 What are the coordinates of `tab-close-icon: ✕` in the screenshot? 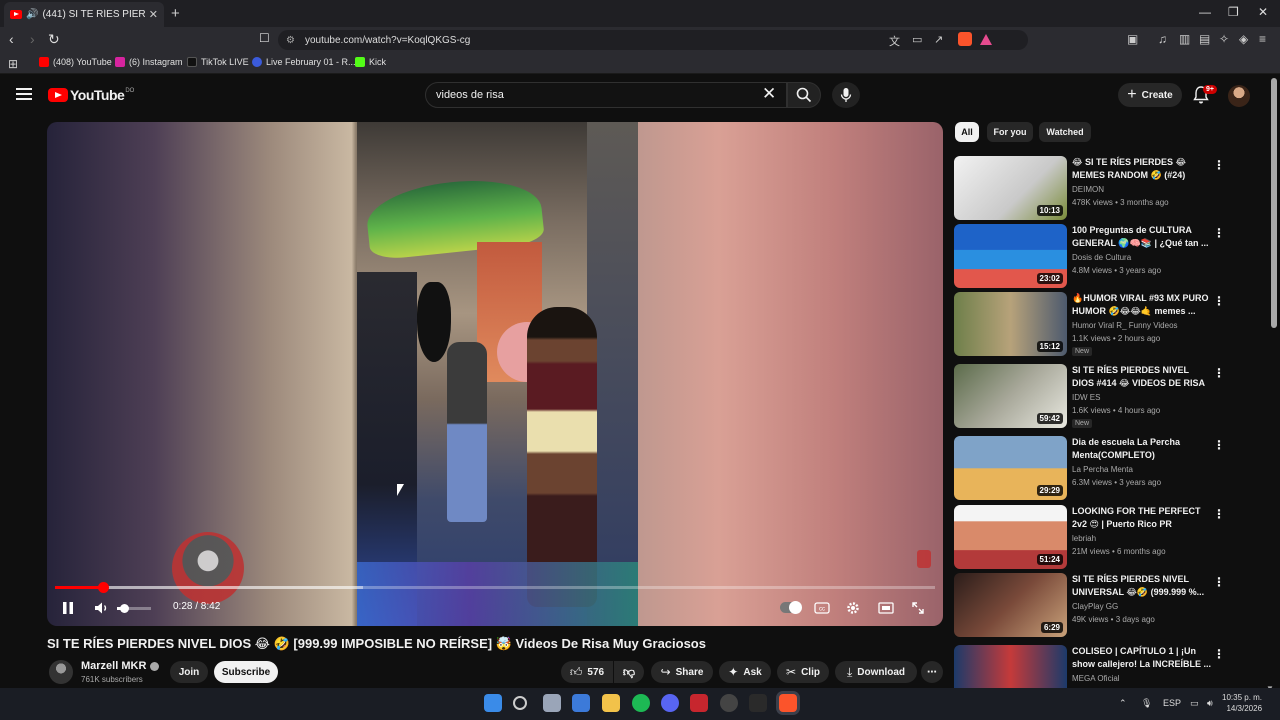 It's located at (153, 14).